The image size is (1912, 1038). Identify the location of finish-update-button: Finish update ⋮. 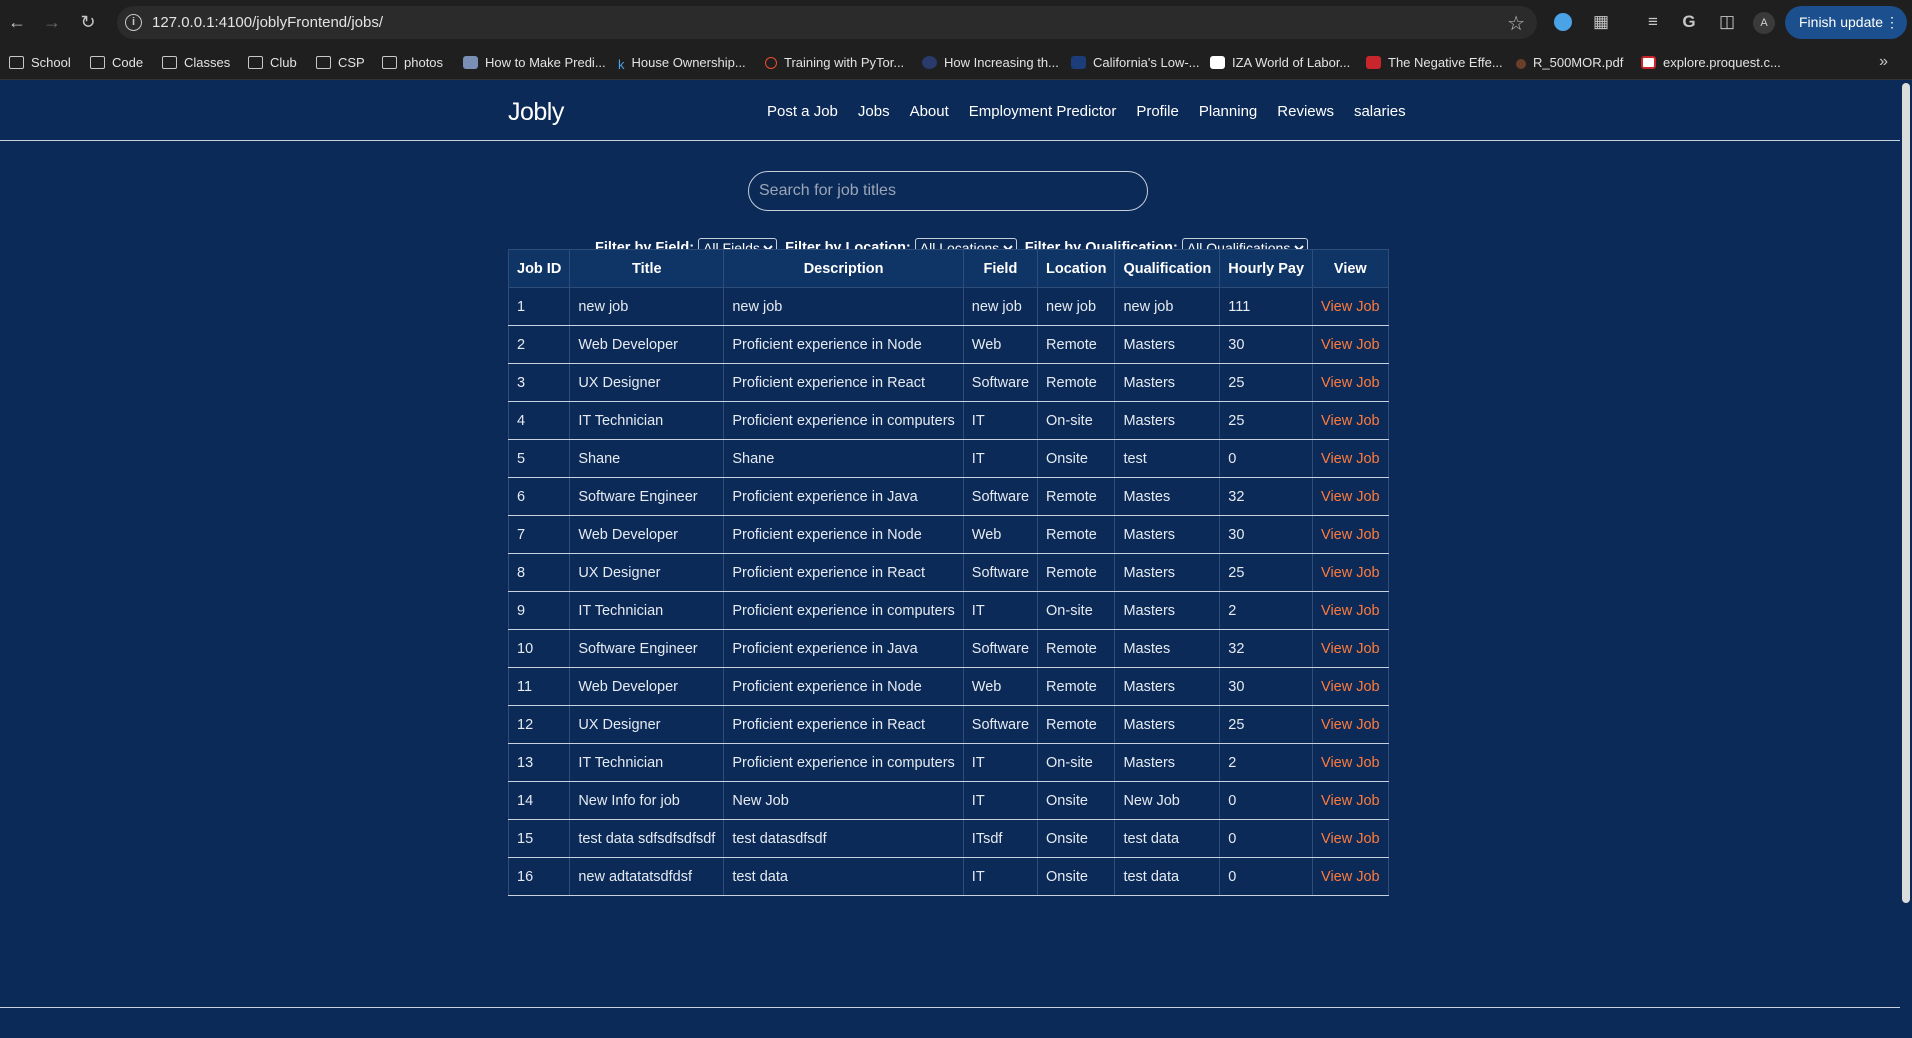
(1846, 22).